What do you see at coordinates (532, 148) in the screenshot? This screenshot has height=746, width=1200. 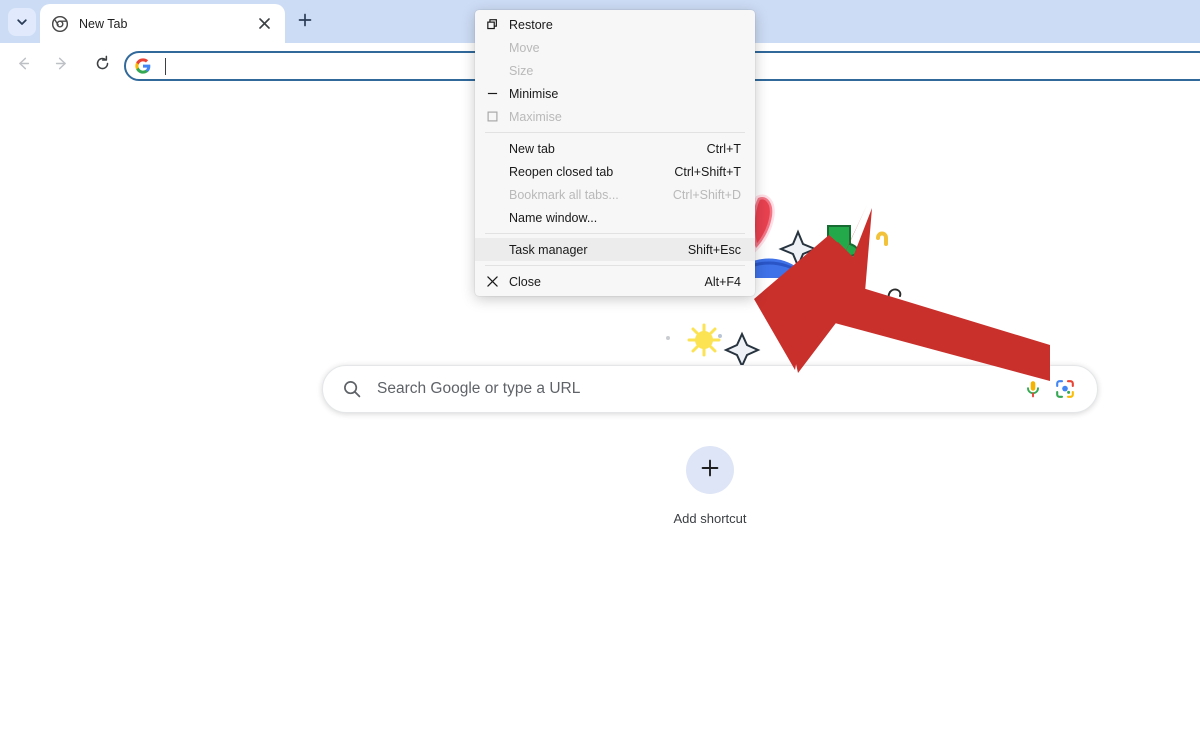 I see `menu-item-label: New tab` at bounding box center [532, 148].